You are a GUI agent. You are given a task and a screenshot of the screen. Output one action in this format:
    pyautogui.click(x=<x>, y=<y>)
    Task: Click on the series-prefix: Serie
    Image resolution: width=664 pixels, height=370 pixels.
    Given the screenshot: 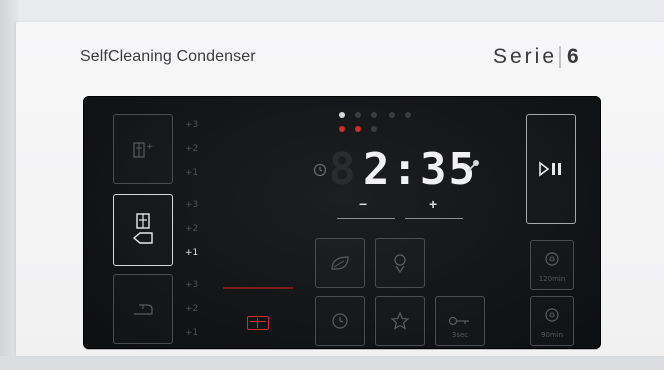 What is the action you would take?
    pyautogui.click(x=525, y=56)
    